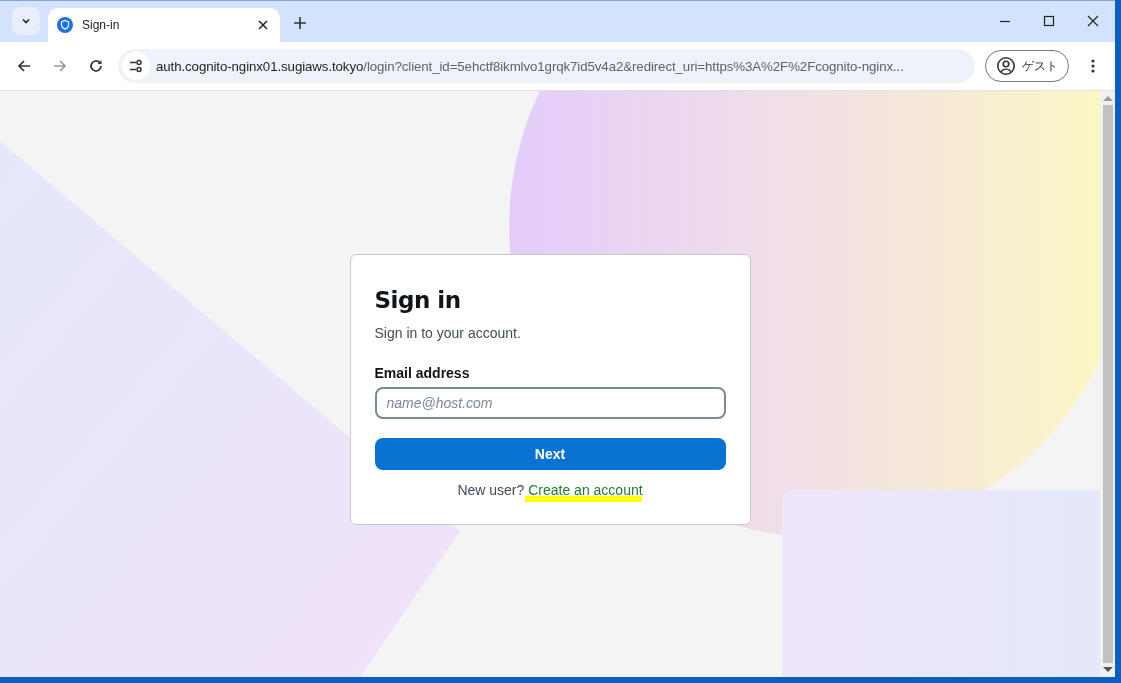 The width and height of the screenshot is (1121, 683). I want to click on scrollbar, so click(1107, 384).